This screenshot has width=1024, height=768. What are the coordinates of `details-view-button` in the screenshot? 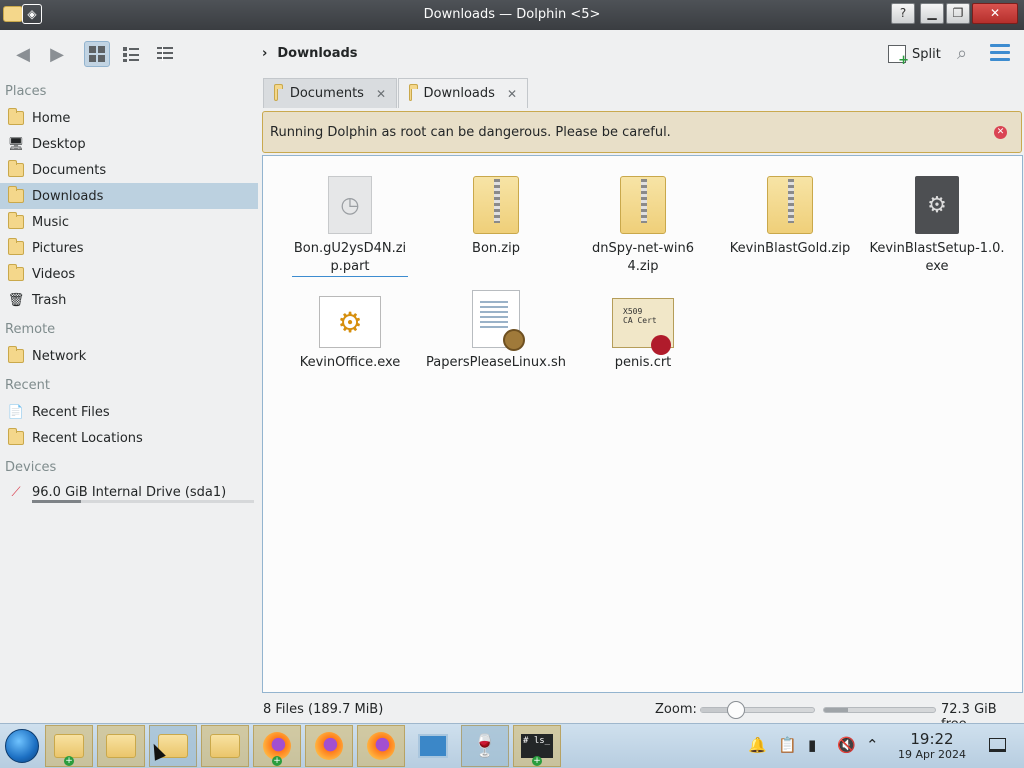 It's located at (165, 54).